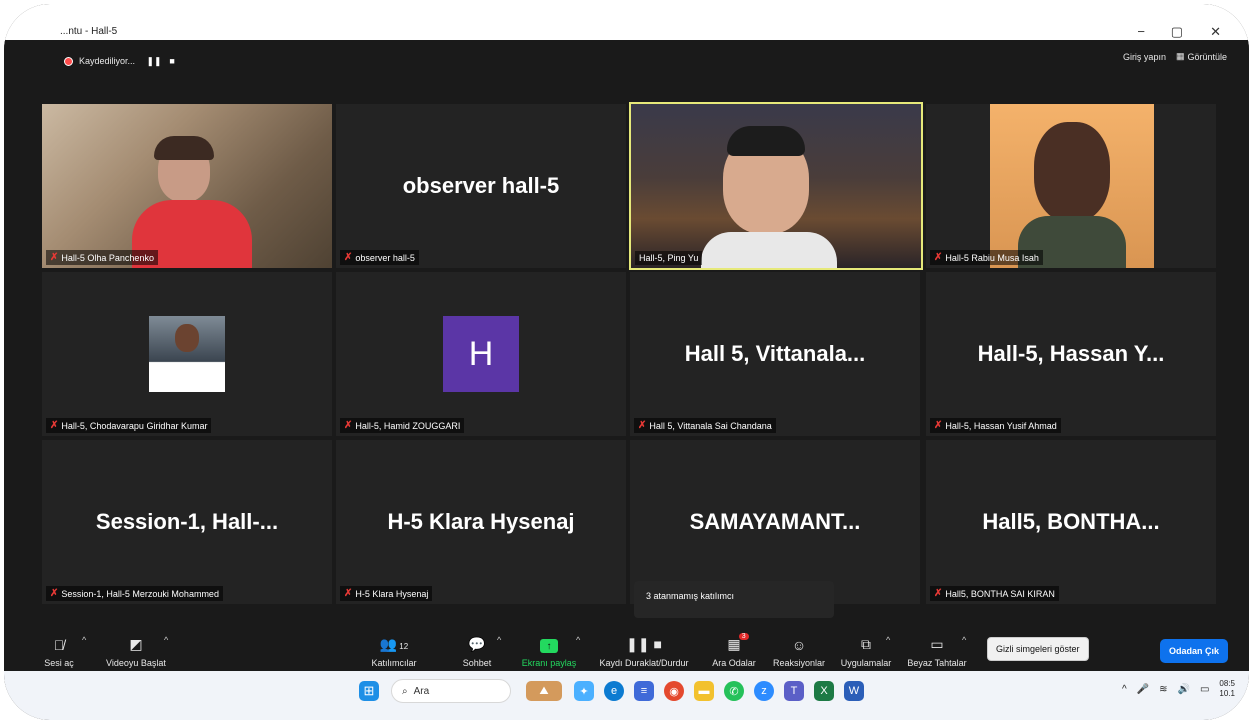 This screenshot has height=724, width=1253. Describe the element at coordinates (379, 257) in the screenshot. I see `participant-label: ✗ observer hall-5` at that location.